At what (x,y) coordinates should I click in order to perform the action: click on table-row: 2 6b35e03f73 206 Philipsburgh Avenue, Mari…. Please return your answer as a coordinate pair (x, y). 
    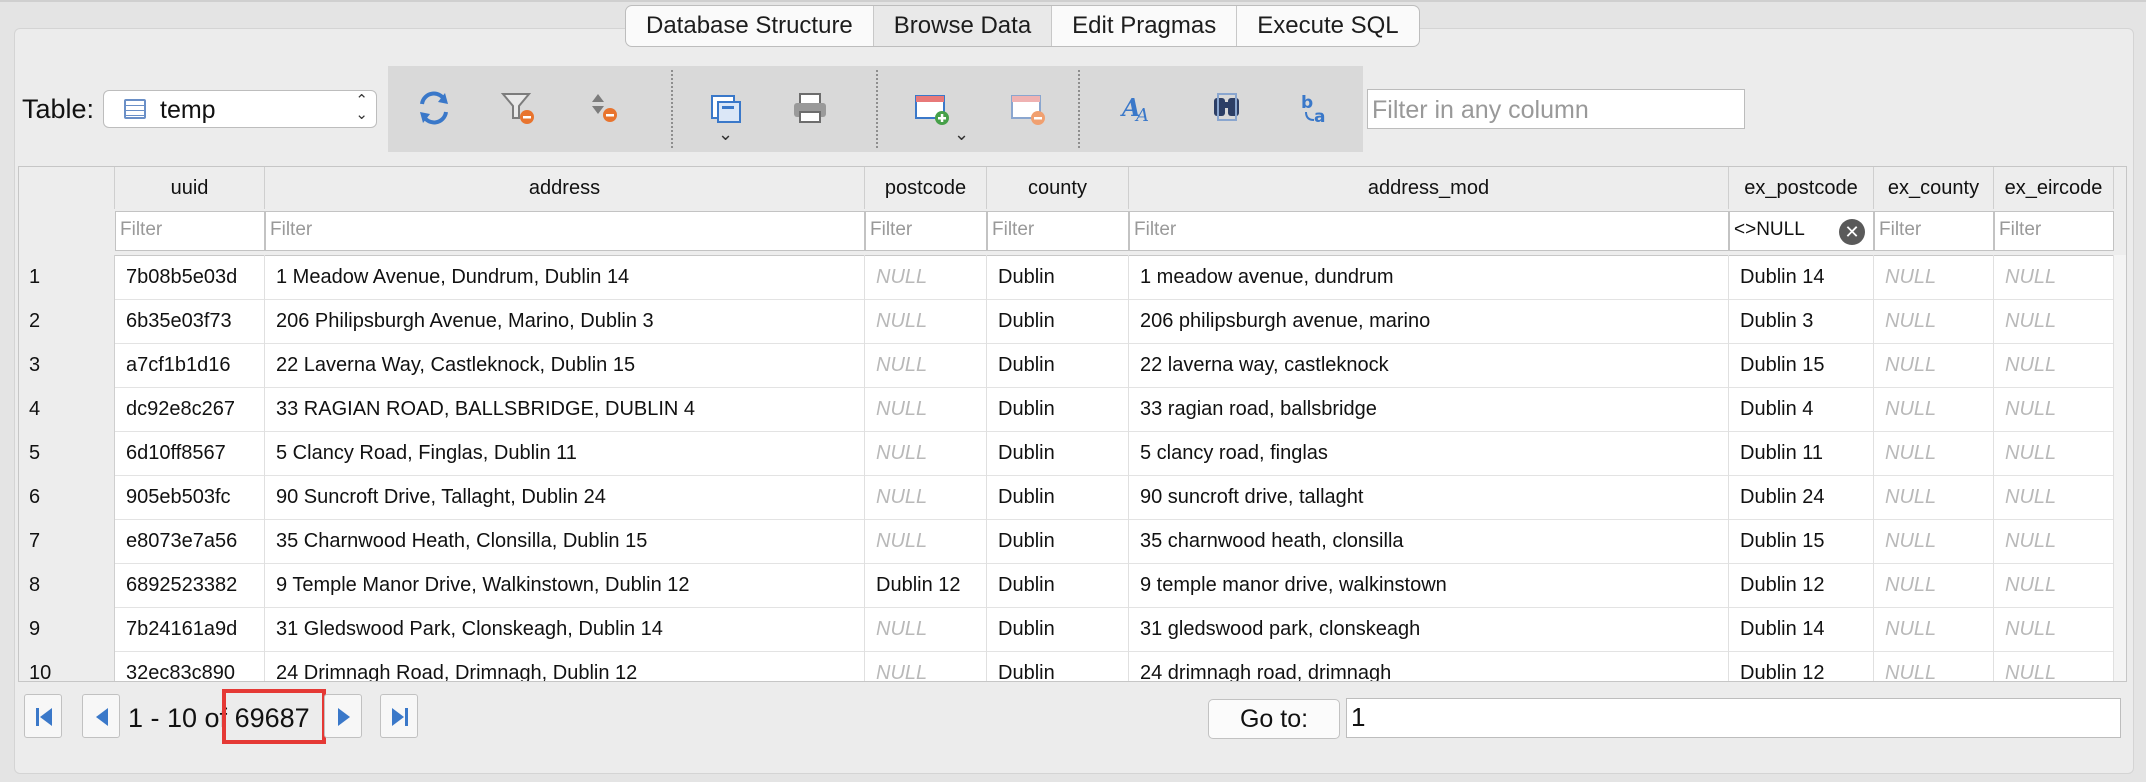
    Looking at the image, I should click on (1072, 321).